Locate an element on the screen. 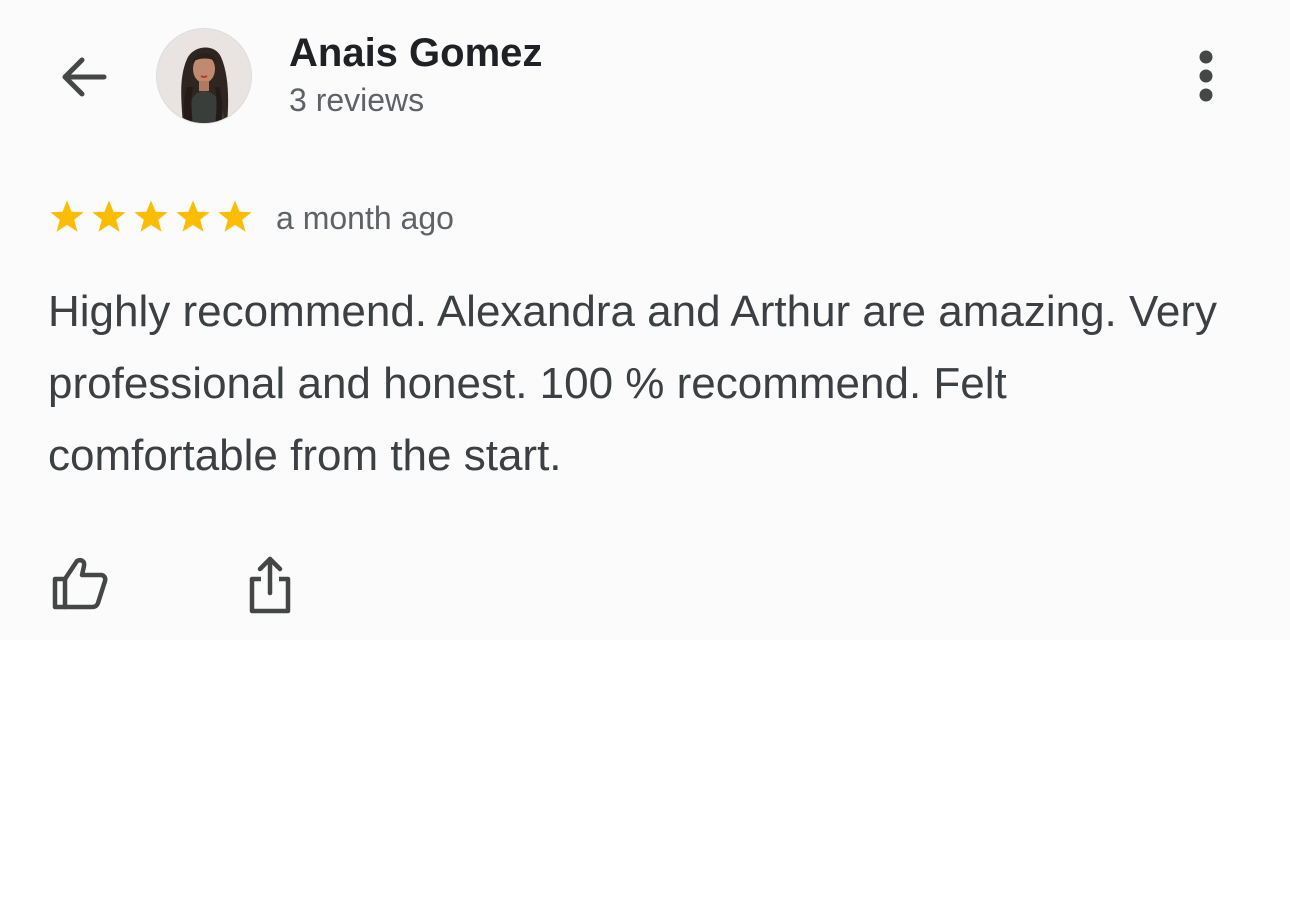 The image size is (1290, 902). more-vert-icon is located at coordinates (1206, 76).